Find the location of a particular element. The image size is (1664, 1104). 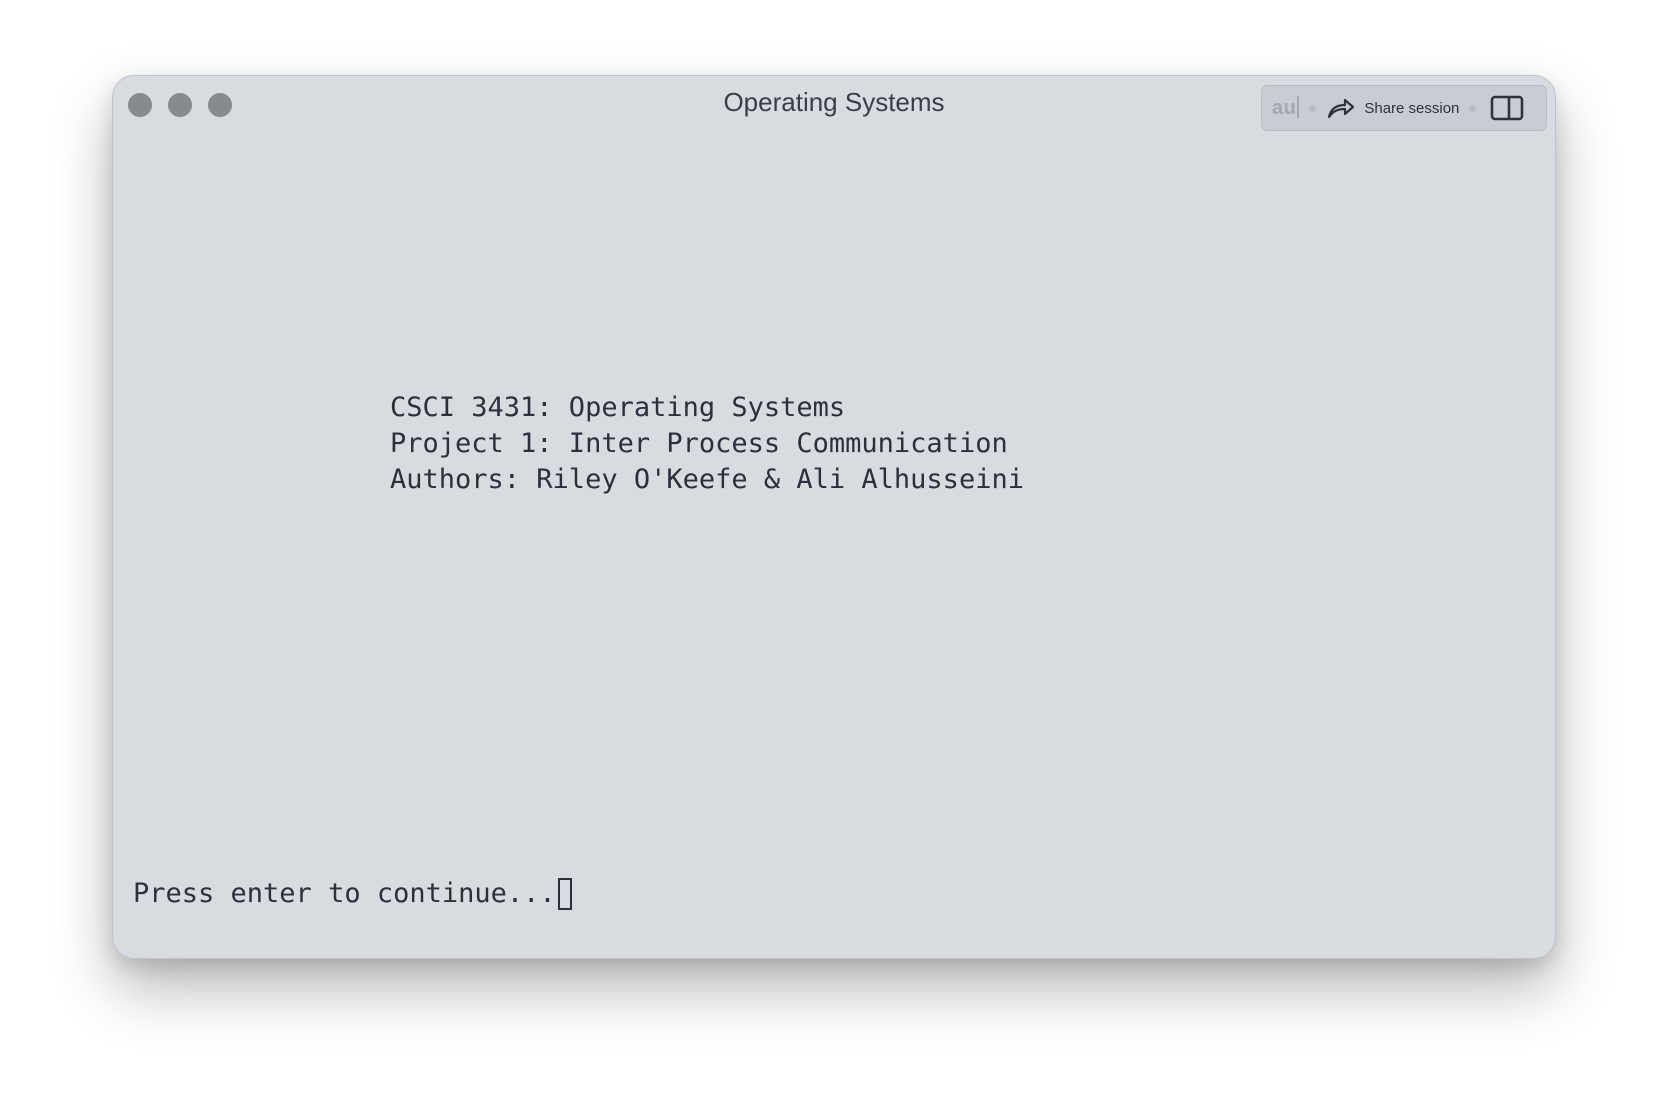

toolbar-input: au is located at coordinates (1286, 108).